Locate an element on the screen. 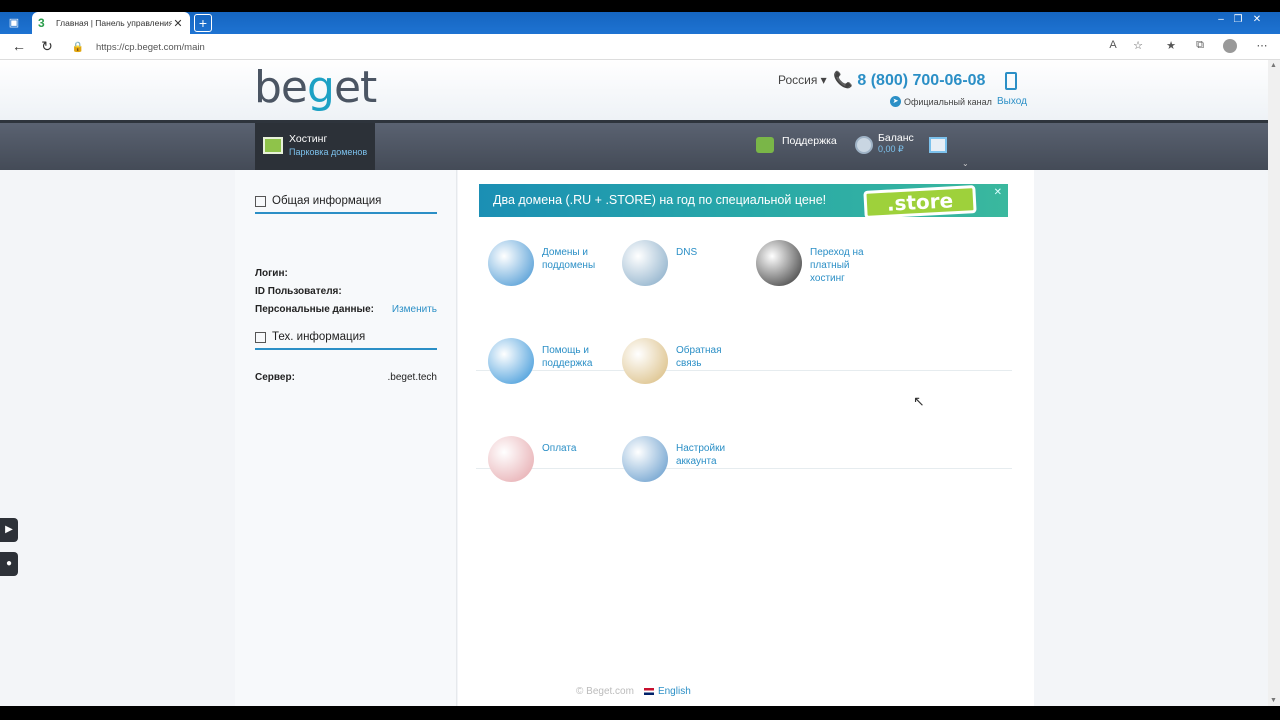 This screenshot has width=1280, height=720. nav-hosting-label: Хостинг is located at coordinates (308, 139).